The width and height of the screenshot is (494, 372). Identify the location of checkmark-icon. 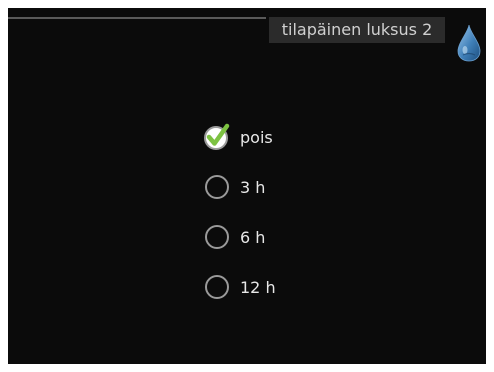
(217, 136).